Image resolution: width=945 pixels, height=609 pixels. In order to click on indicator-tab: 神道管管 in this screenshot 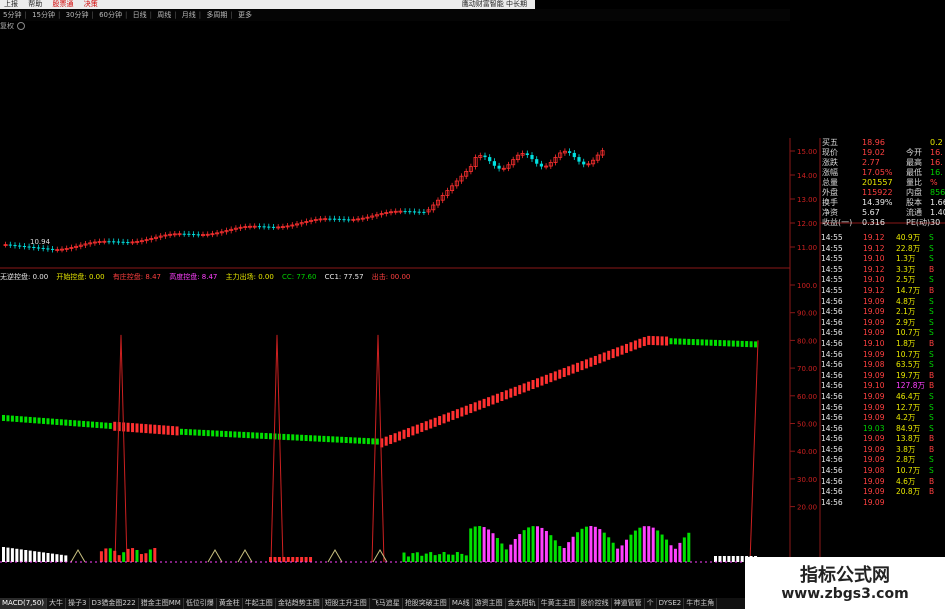, I will do `click(628, 603)`.